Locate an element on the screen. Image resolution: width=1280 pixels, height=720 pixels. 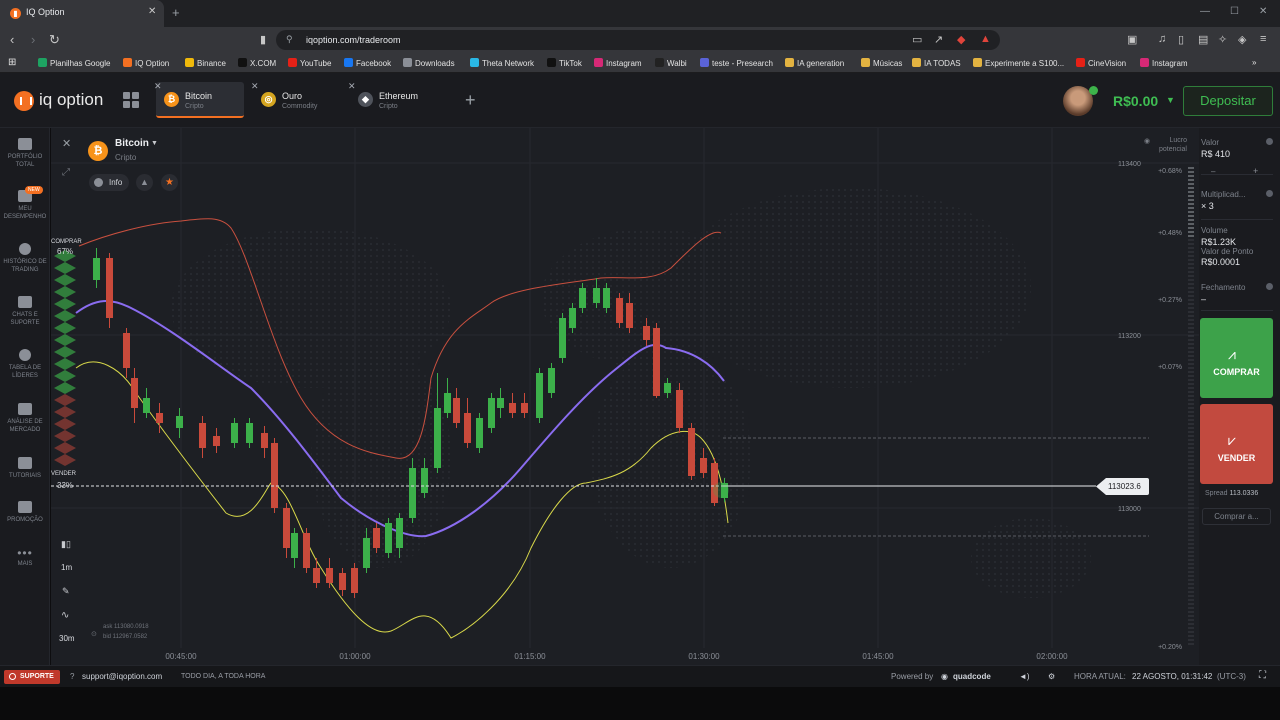
apps-icon: ⊞ is located at coordinates (12, 62).